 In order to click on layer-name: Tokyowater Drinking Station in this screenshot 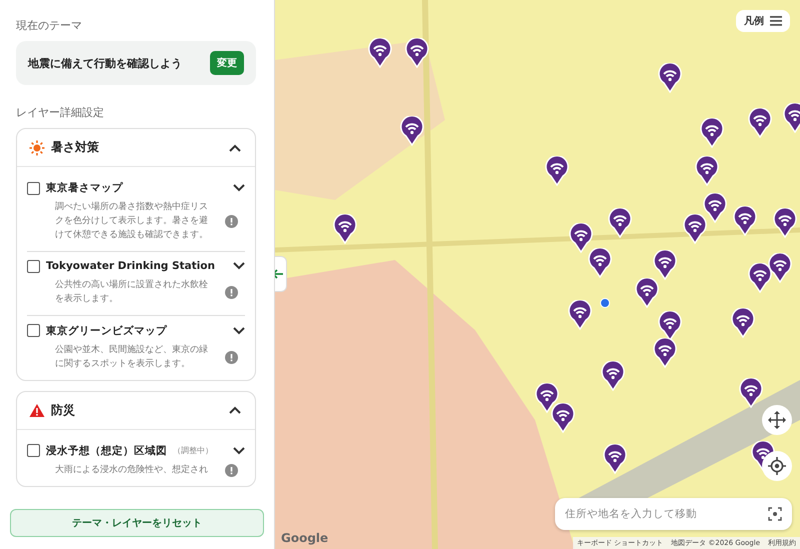, I will do `click(130, 266)`.